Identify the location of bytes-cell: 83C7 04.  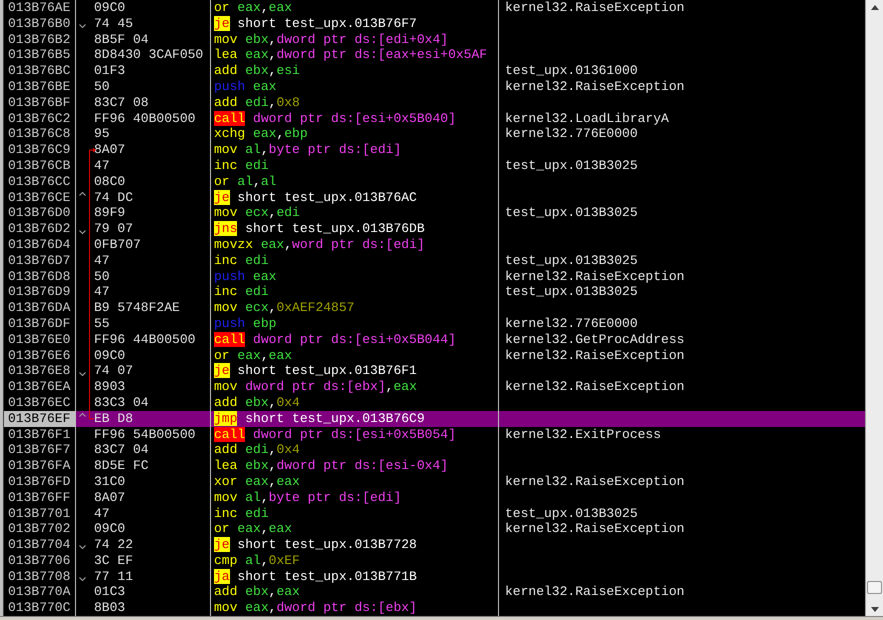
(121, 450).